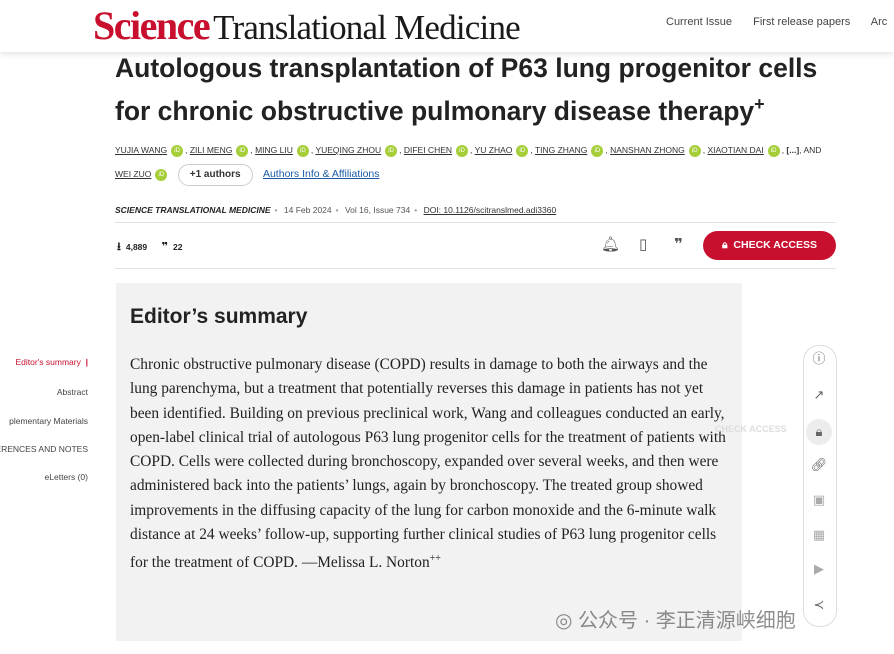  I want to click on cite-icon: ❞, so click(678, 244).